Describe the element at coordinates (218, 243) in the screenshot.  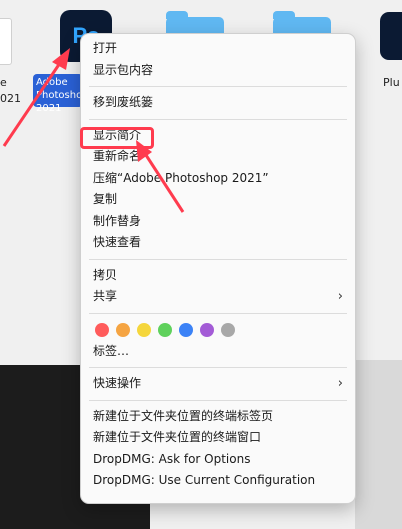
I see `menu-item-quick-look: 快速查看` at that location.